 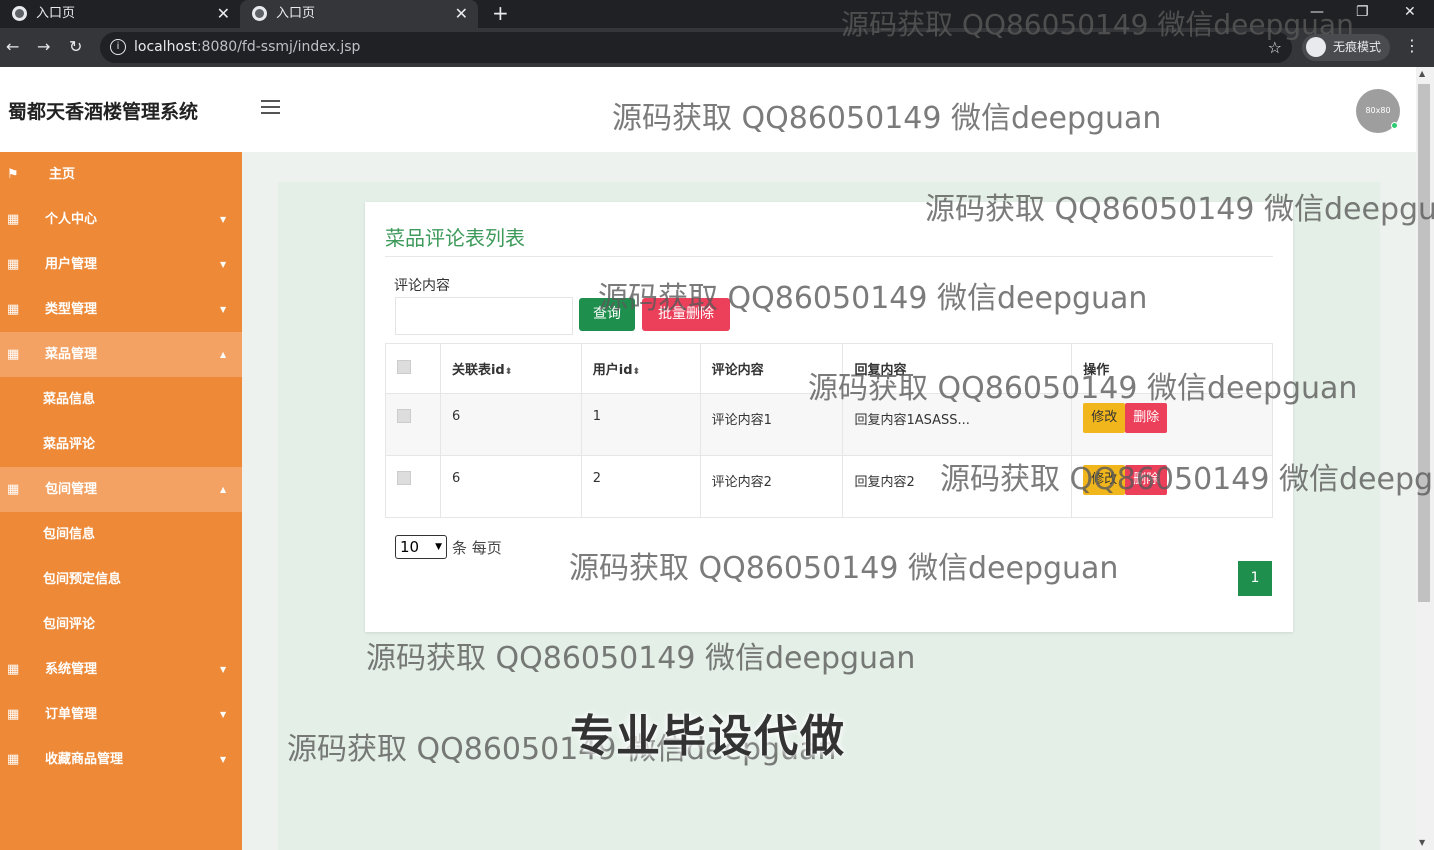 What do you see at coordinates (121, 624) in the screenshot?
I see `sidebar-subitem-room-comments: 包间评论` at bounding box center [121, 624].